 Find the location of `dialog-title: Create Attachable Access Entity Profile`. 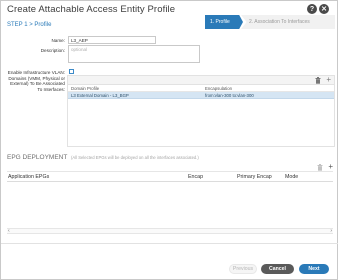

dialog-title: Create Attachable Access Entity Profile is located at coordinates (91, 9).